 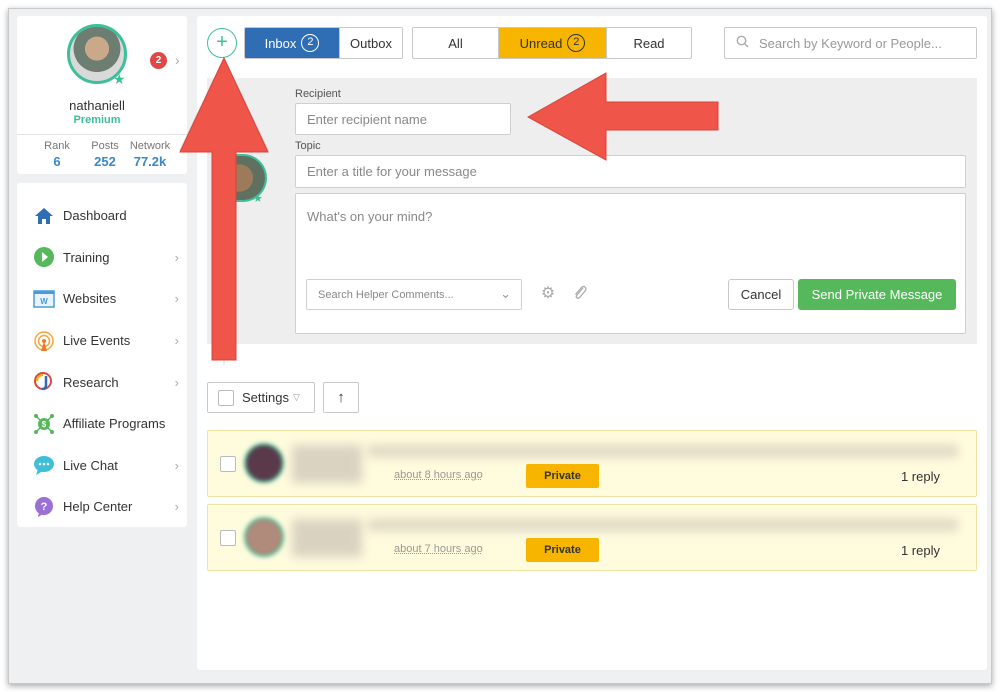 I want to click on tab-unread: Unread 2, so click(x=552, y=43).